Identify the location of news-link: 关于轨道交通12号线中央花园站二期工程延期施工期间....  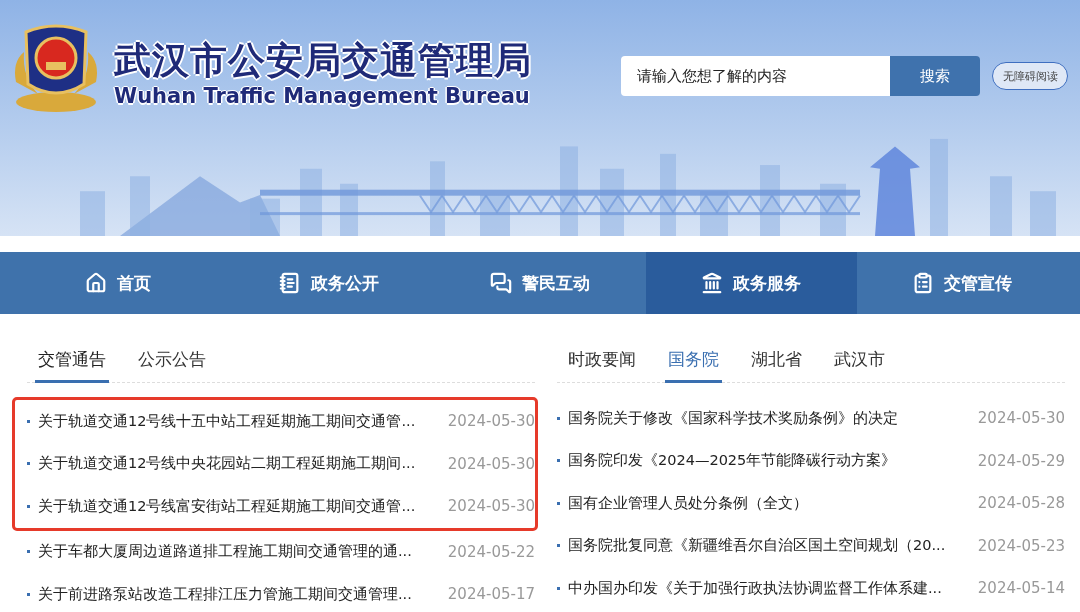
(239, 464).